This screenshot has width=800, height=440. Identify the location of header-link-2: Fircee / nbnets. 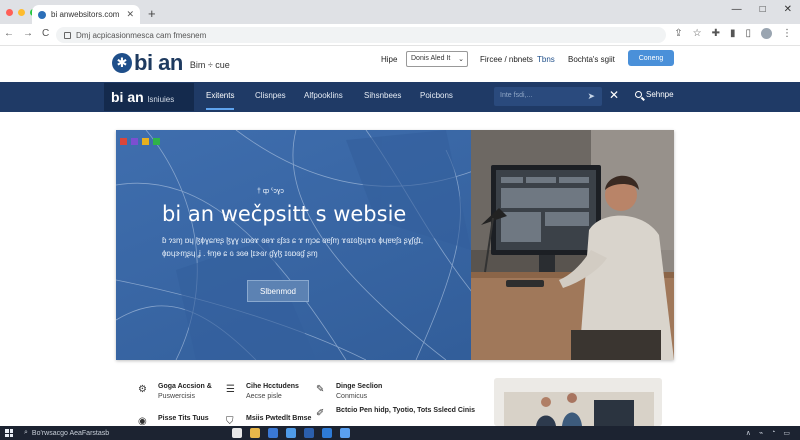
(506, 59).